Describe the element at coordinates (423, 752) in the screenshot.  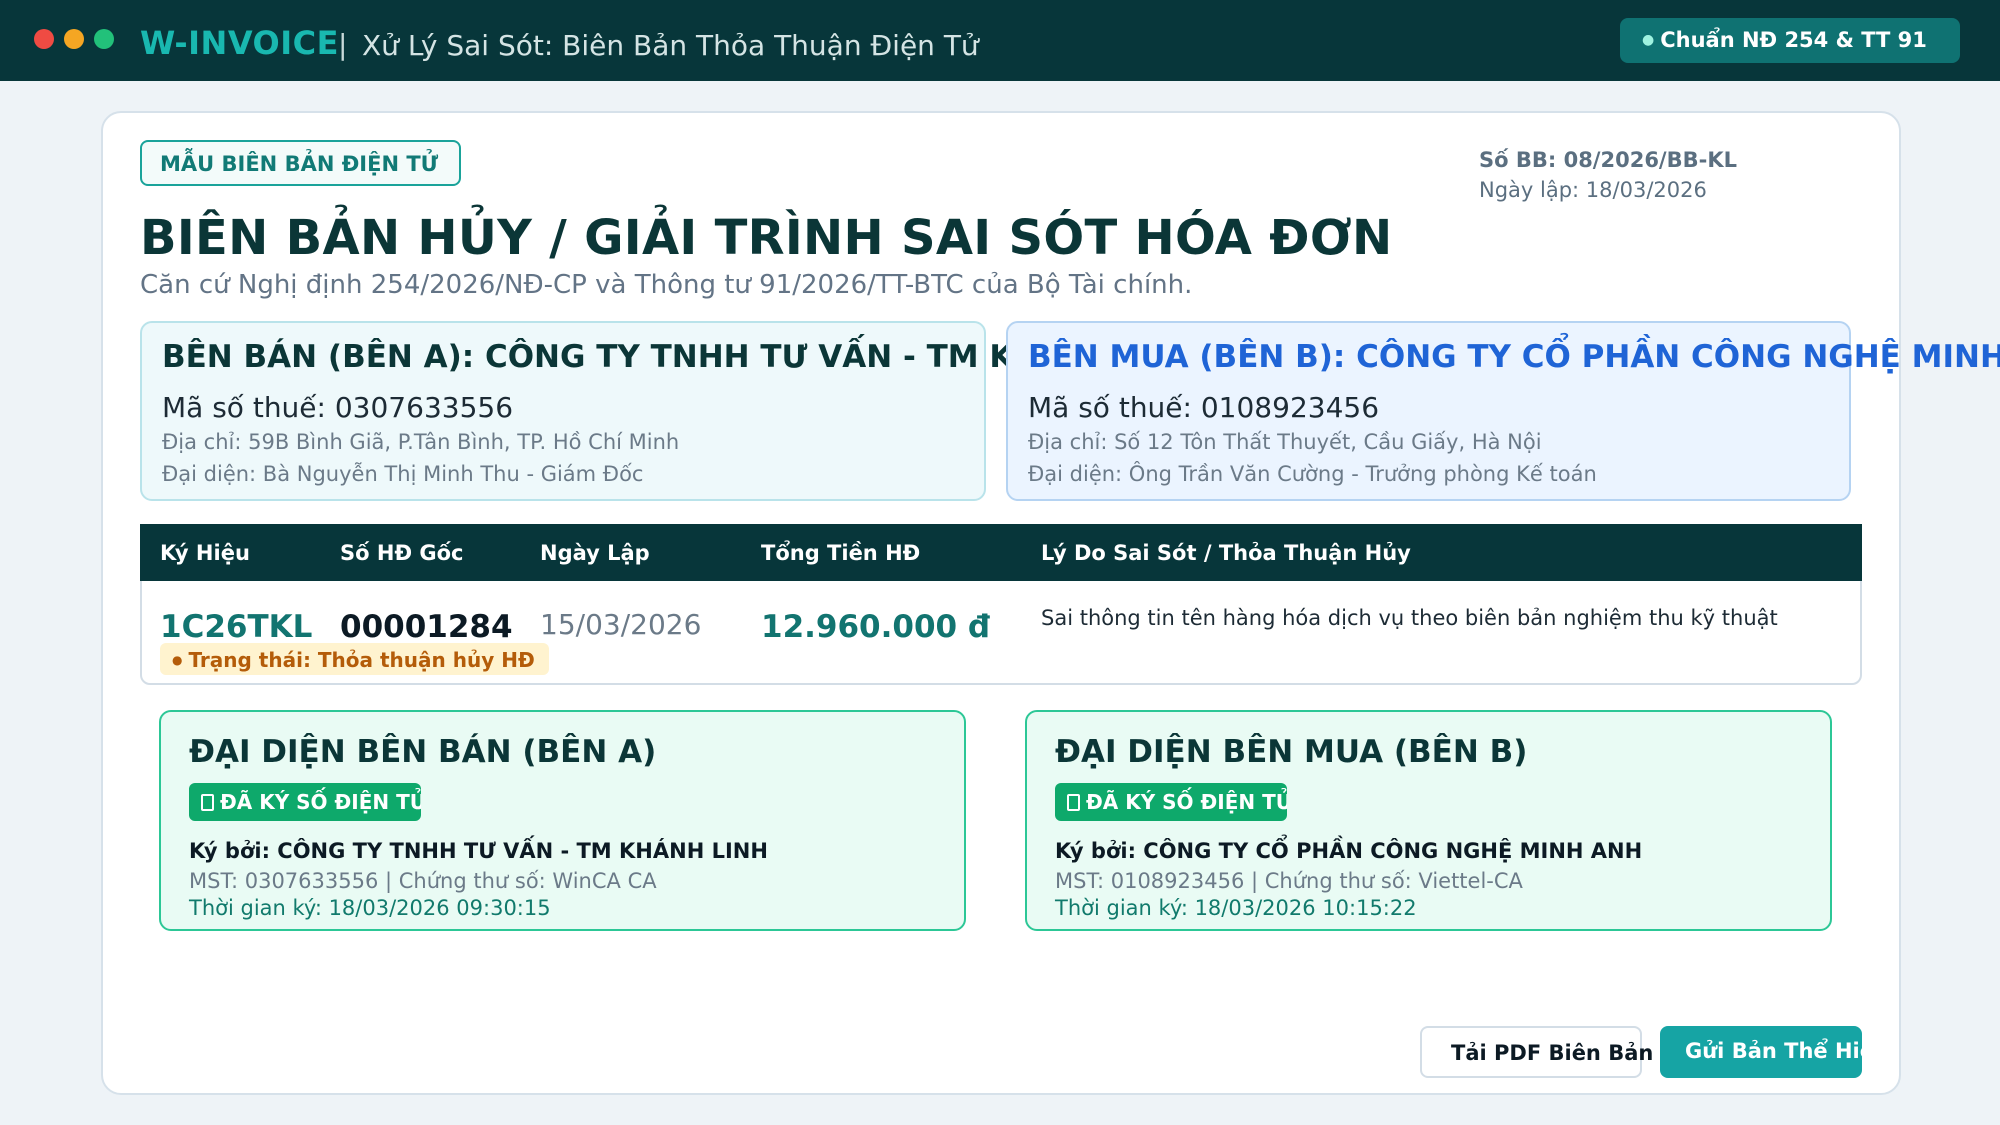
I see `seller-signature-title: ĐẠI DIỆN BÊN BÁN (BÊN A)` at that location.